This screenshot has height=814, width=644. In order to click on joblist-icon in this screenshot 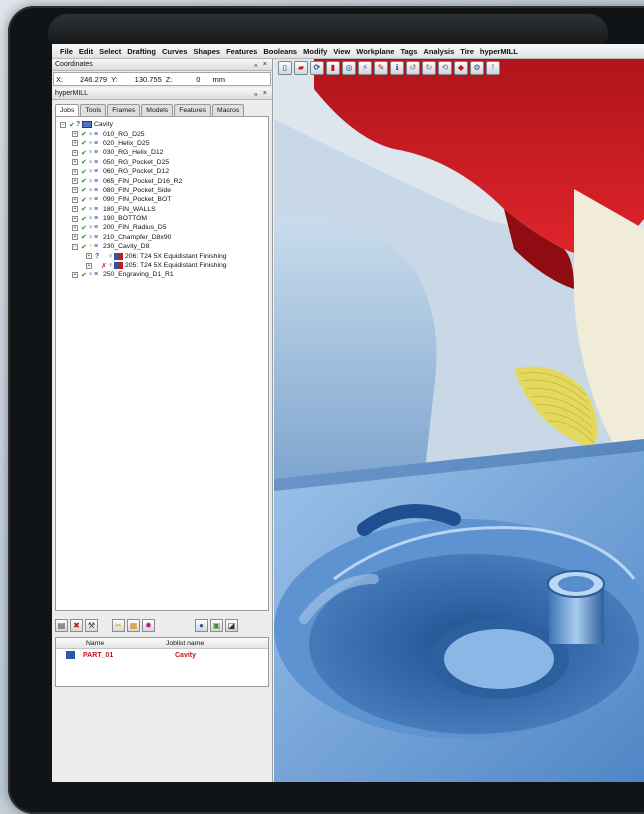, I will do `click(87, 125)`.